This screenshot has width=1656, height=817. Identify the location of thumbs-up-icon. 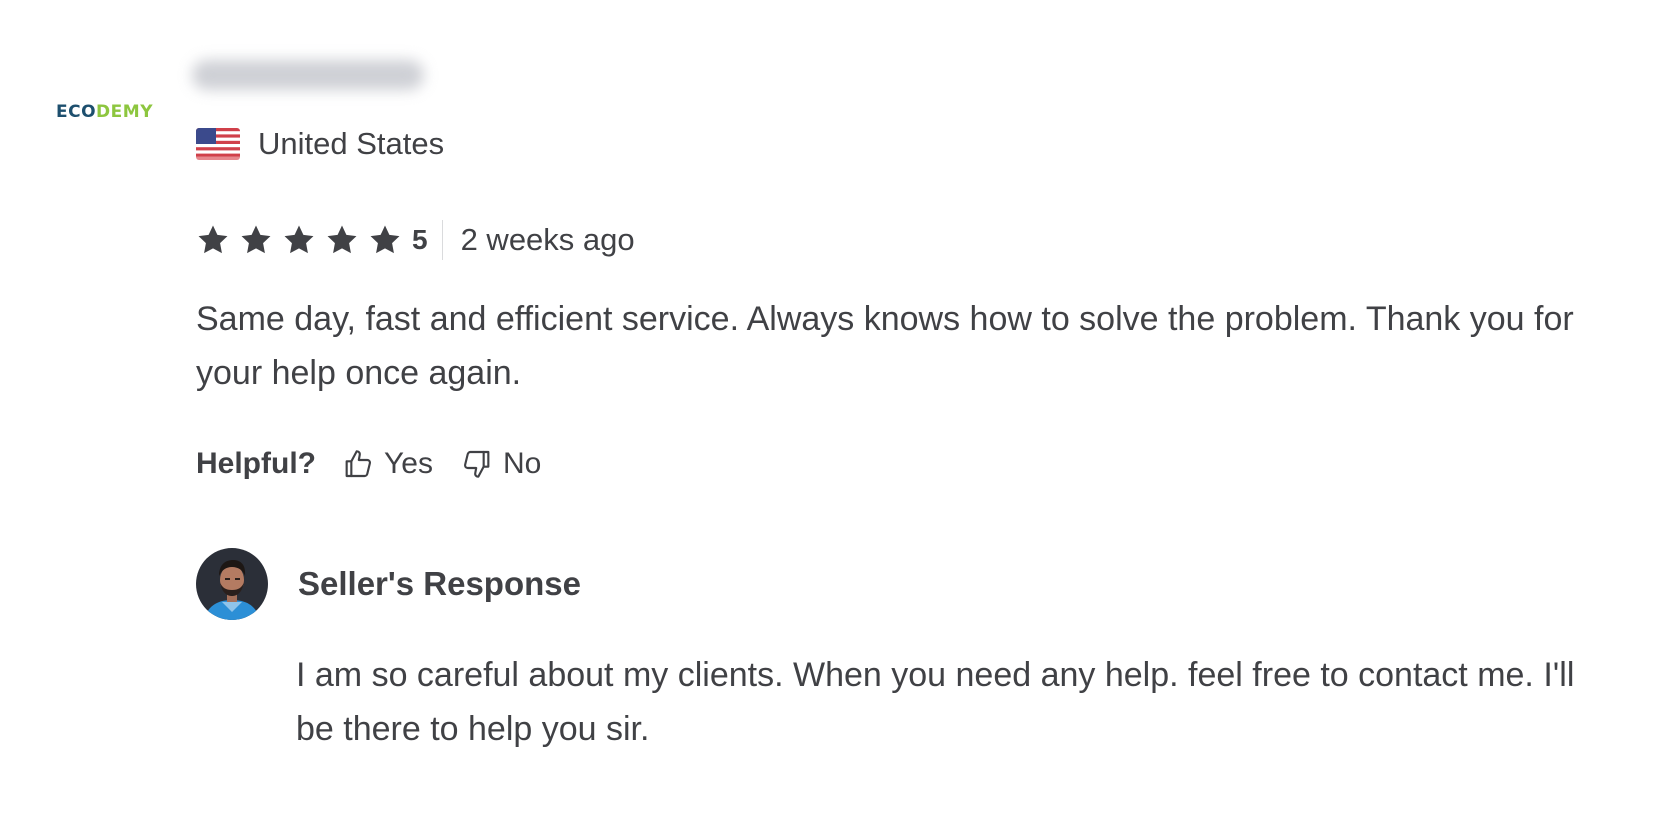
(358, 464).